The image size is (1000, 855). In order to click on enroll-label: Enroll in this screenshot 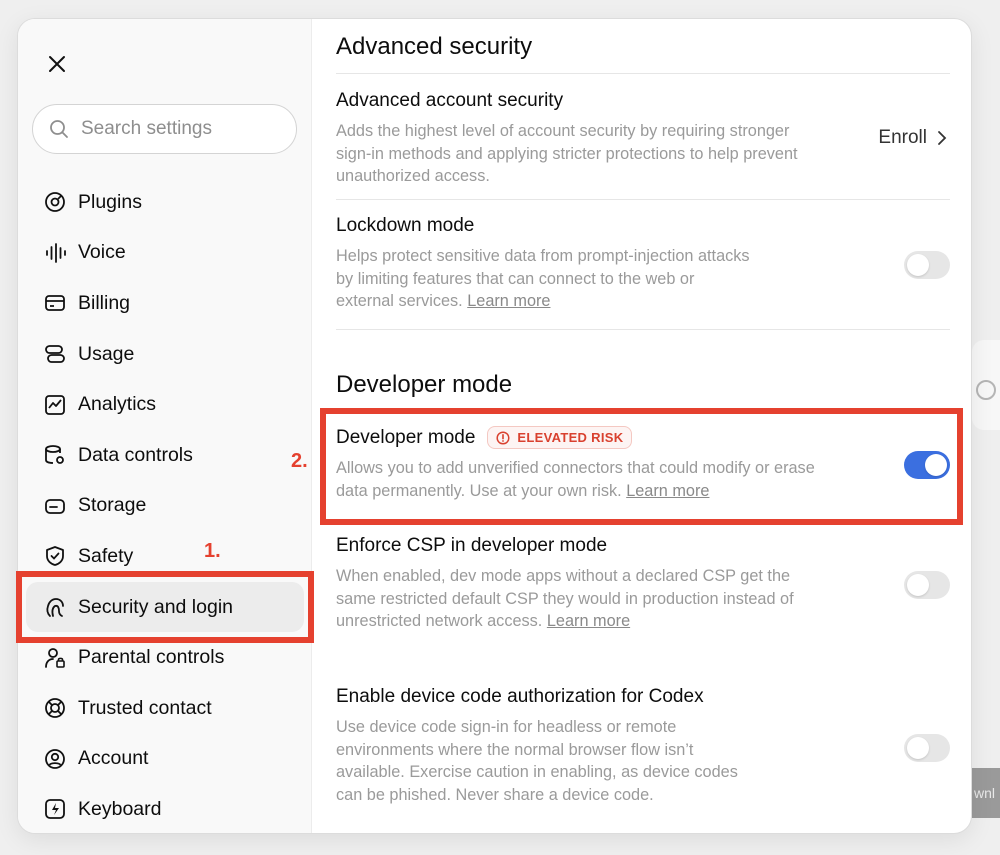, I will do `click(902, 137)`.